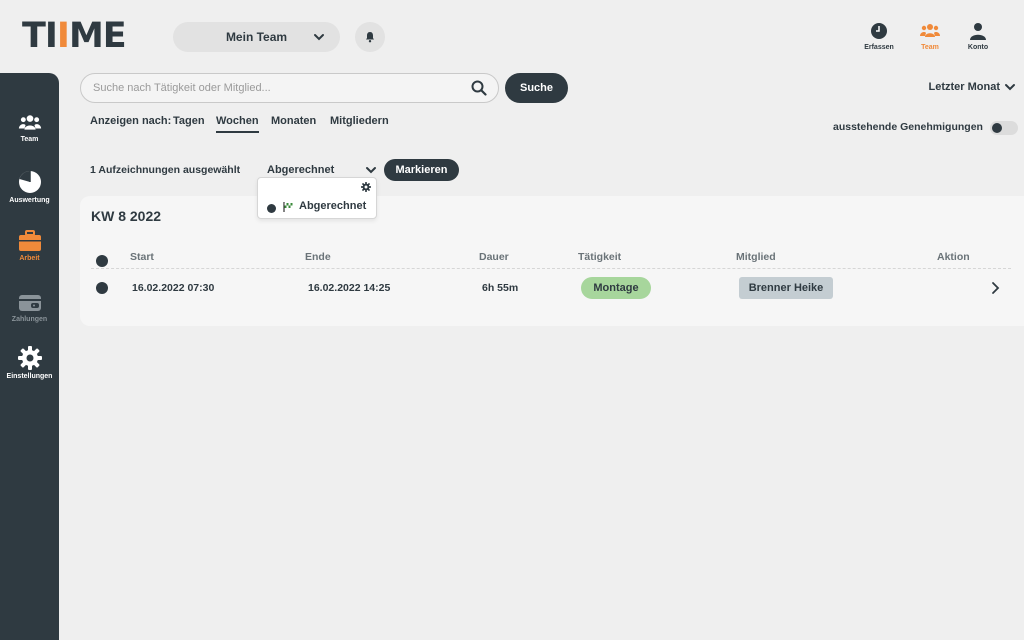 Image resolution: width=1024 pixels, height=640 pixels. Describe the element at coordinates (908, 127) in the screenshot. I see `pending-approvals-label: ausstehende Genehmigungen` at that location.